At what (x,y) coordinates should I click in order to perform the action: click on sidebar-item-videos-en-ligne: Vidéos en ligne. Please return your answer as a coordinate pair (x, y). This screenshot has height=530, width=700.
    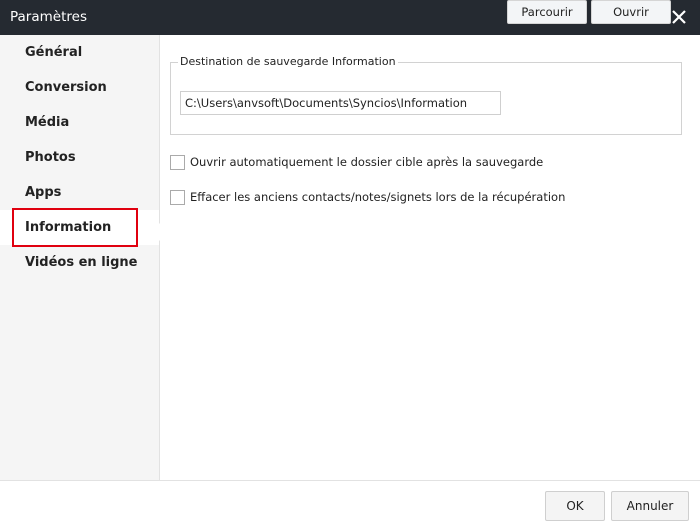
    Looking at the image, I should click on (79, 262).